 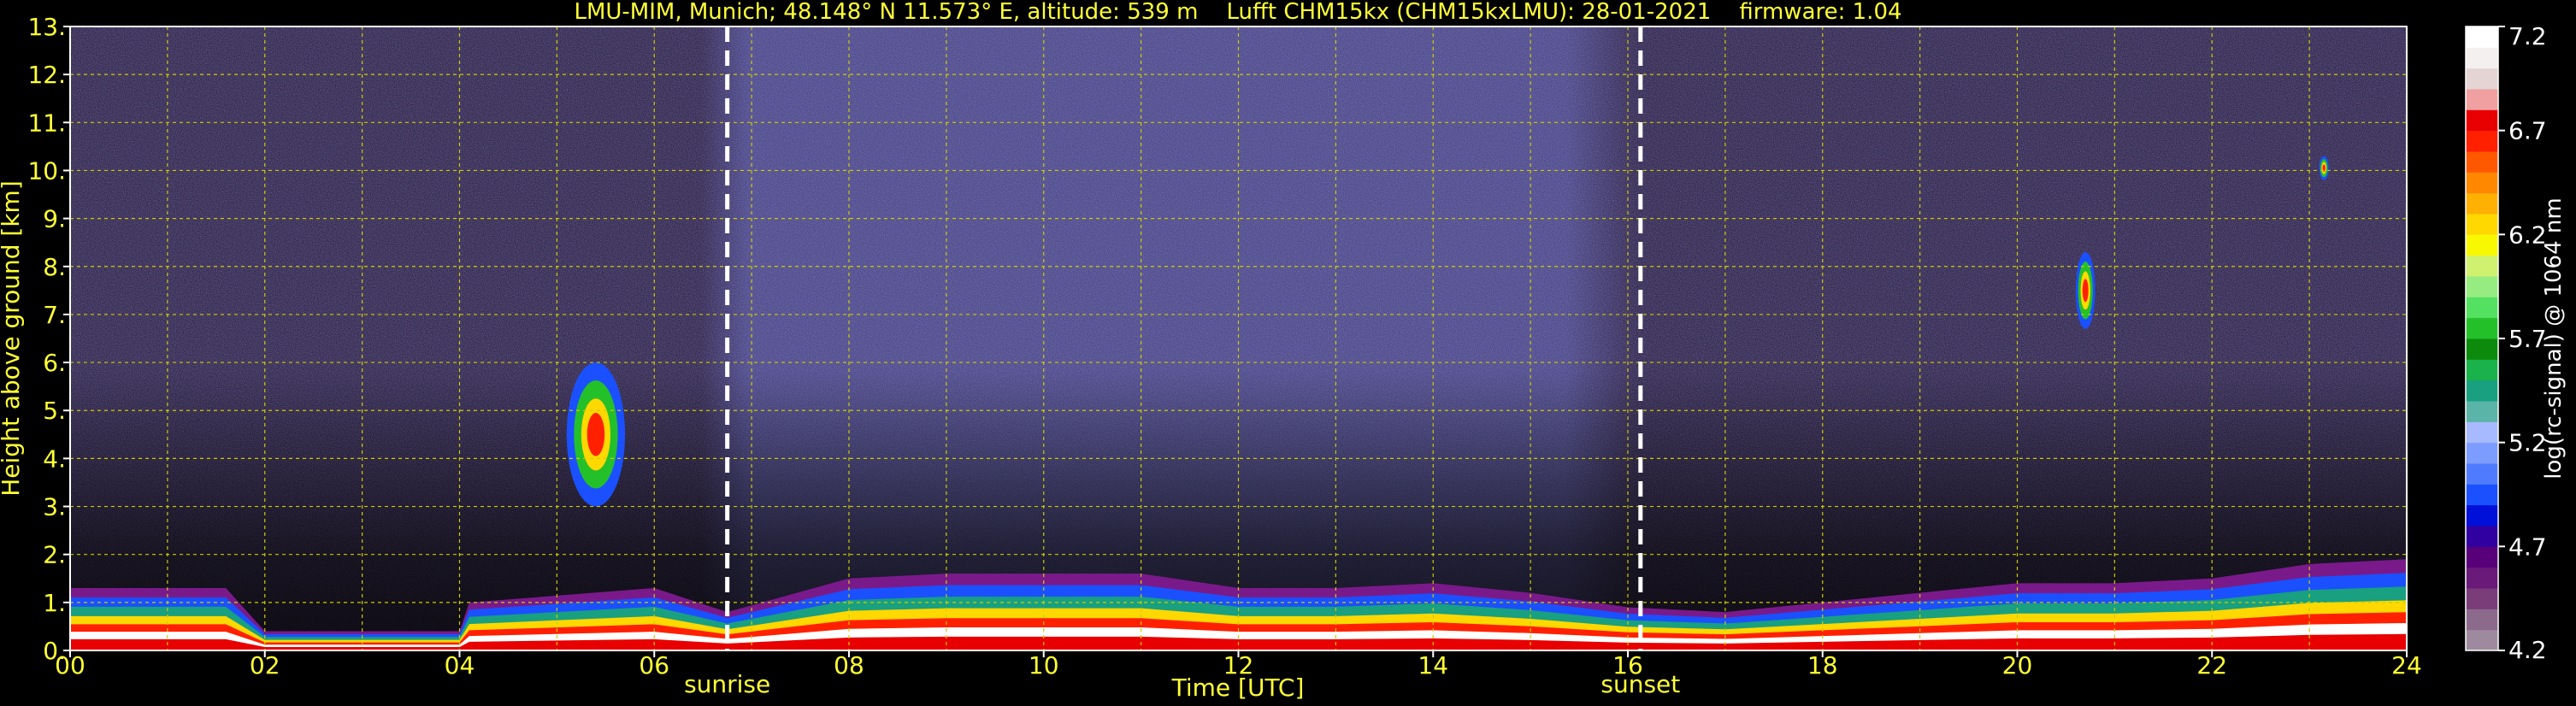 What do you see at coordinates (54, 315) in the screenshot?
I see `y-tick-label: 7.` at bounding box center [54, 315].